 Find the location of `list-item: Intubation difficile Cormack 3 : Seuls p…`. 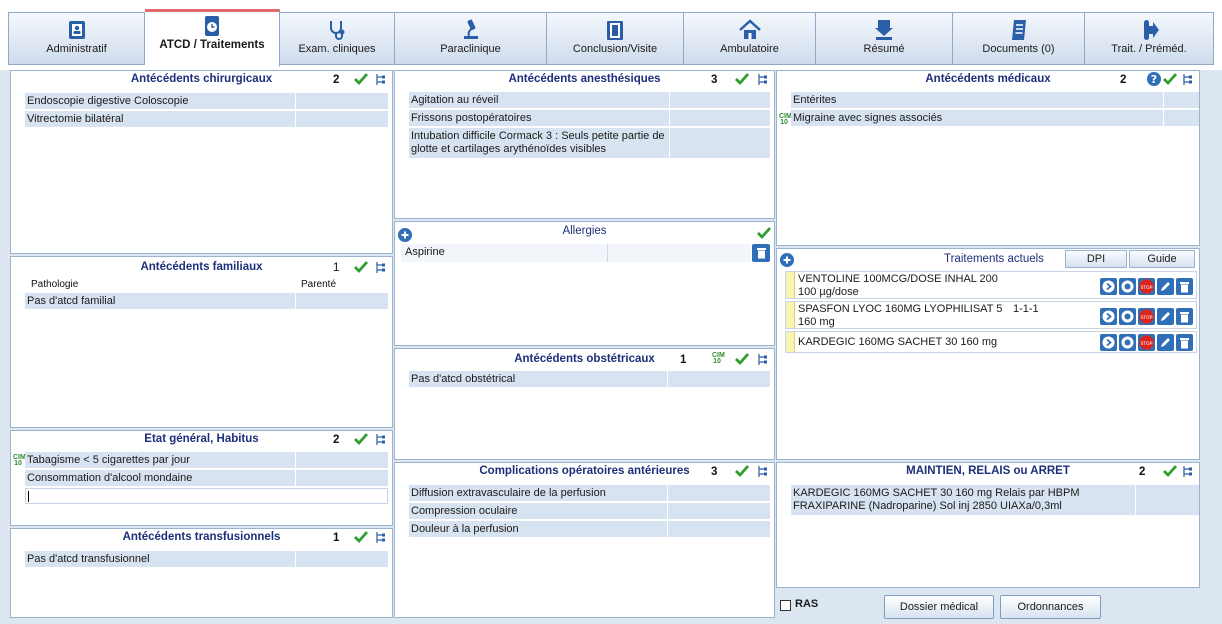

list-item: Intubation difficile Cormack 3 : Seuls p… is located at coordinates (589, 143).